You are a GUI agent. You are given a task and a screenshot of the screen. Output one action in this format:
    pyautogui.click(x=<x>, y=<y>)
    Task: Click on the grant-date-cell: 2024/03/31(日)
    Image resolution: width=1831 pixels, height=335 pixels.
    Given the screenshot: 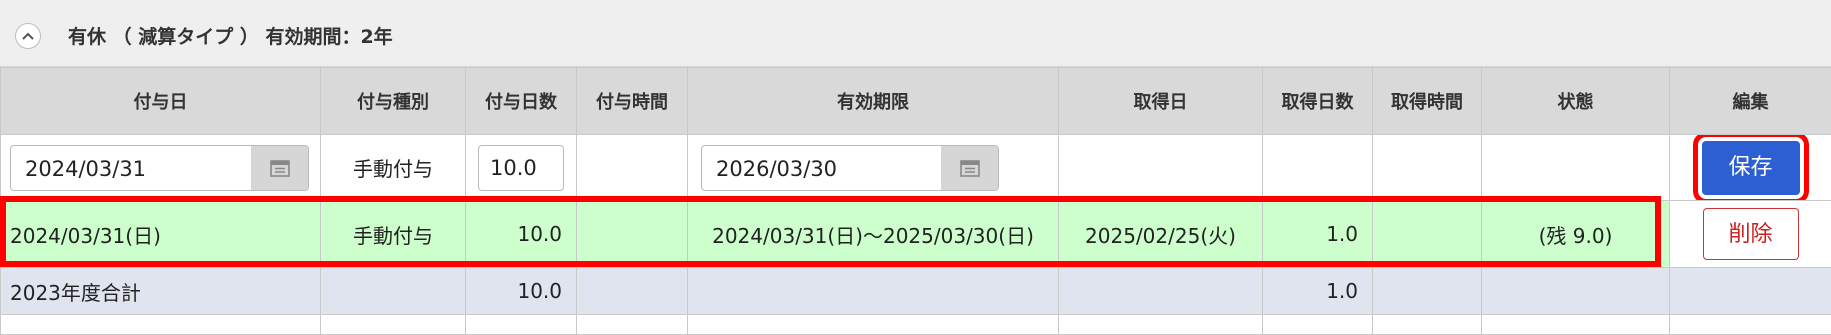 What is the action you would take?
    pyautogui.click(x=161, y=234)
    